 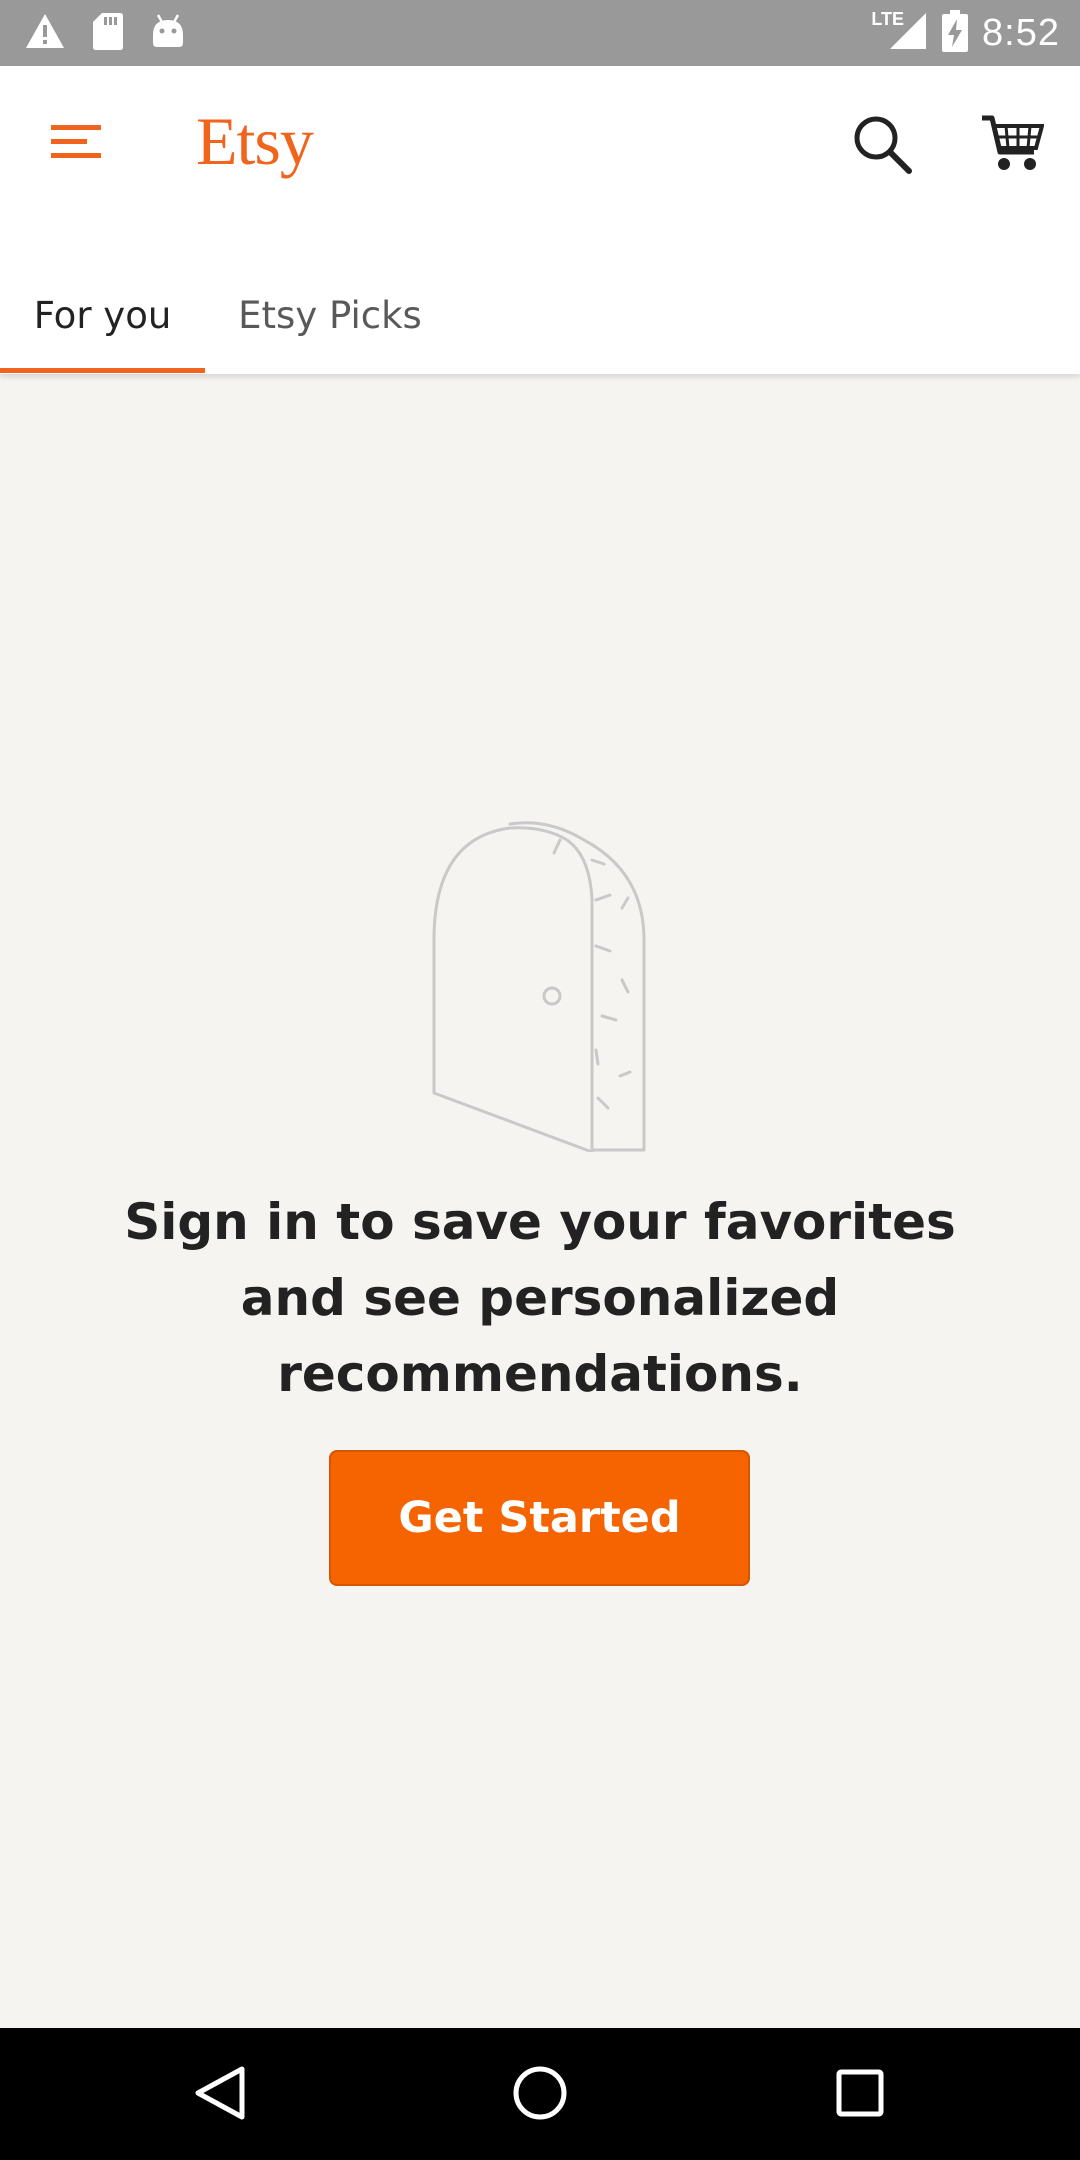 I want to click on clock: 8:52, so click(x=1021, y=32).